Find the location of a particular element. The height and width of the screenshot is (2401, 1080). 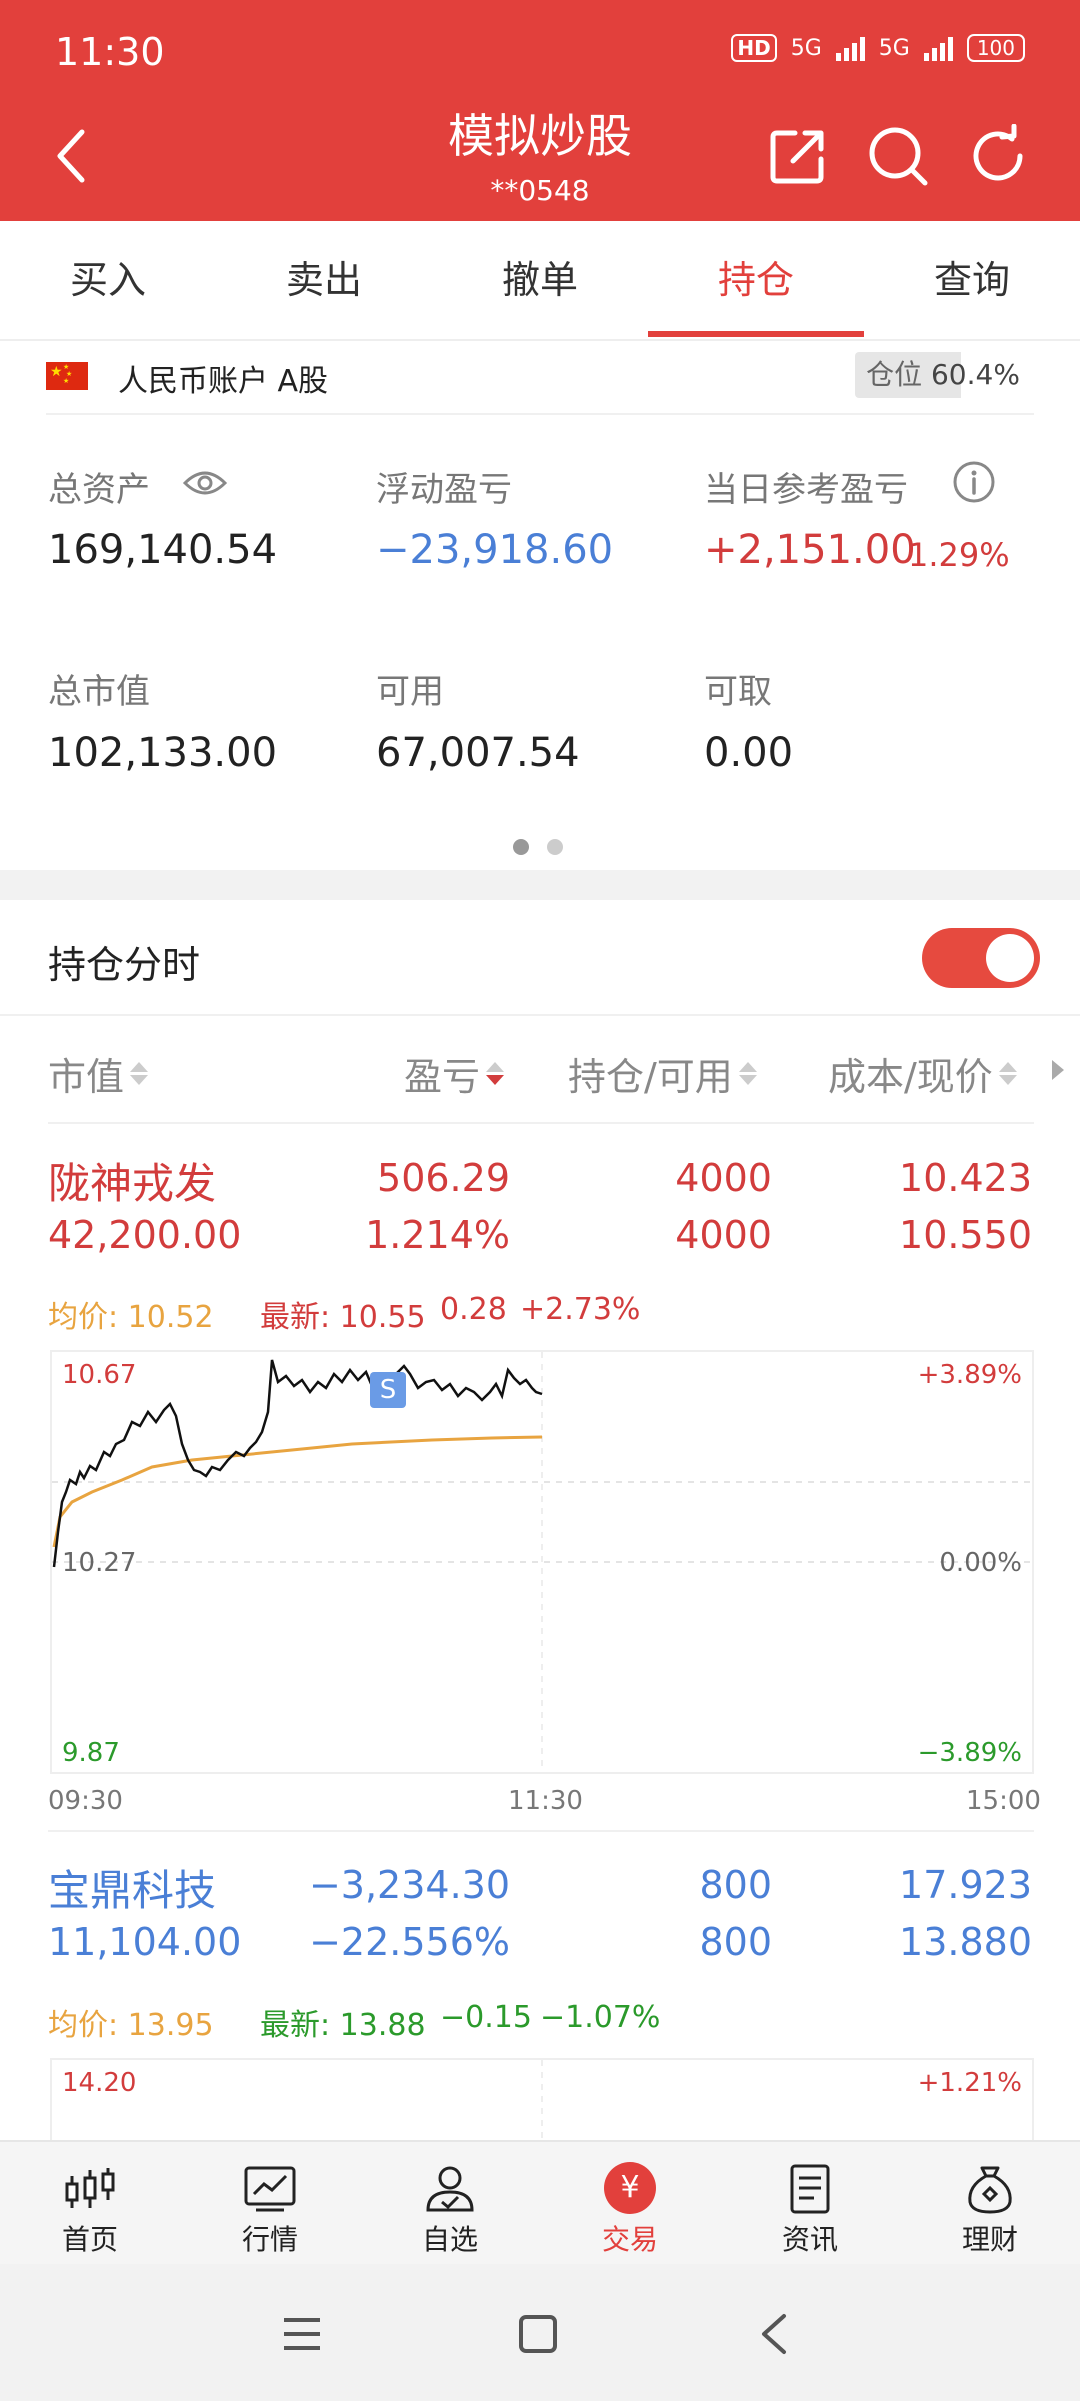

home-square-icon is located at coordinates (538, 2334).